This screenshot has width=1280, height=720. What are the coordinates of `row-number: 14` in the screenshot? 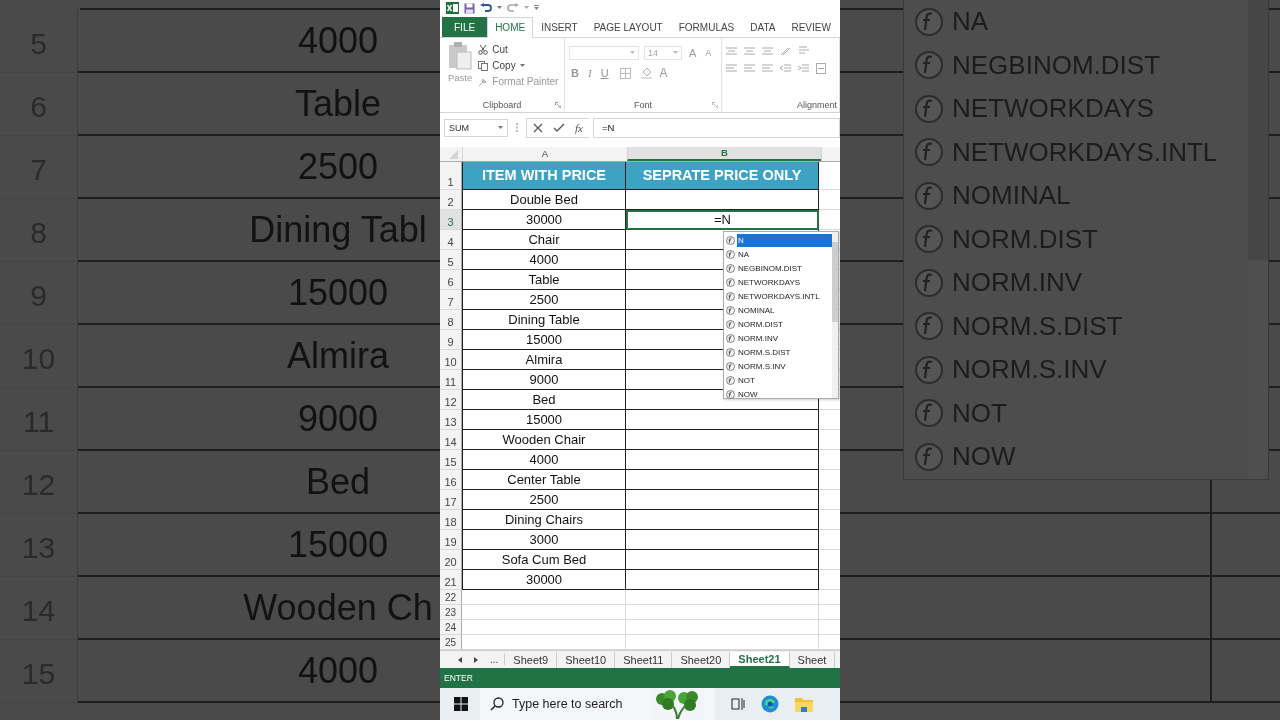 It's located at (451, 439).